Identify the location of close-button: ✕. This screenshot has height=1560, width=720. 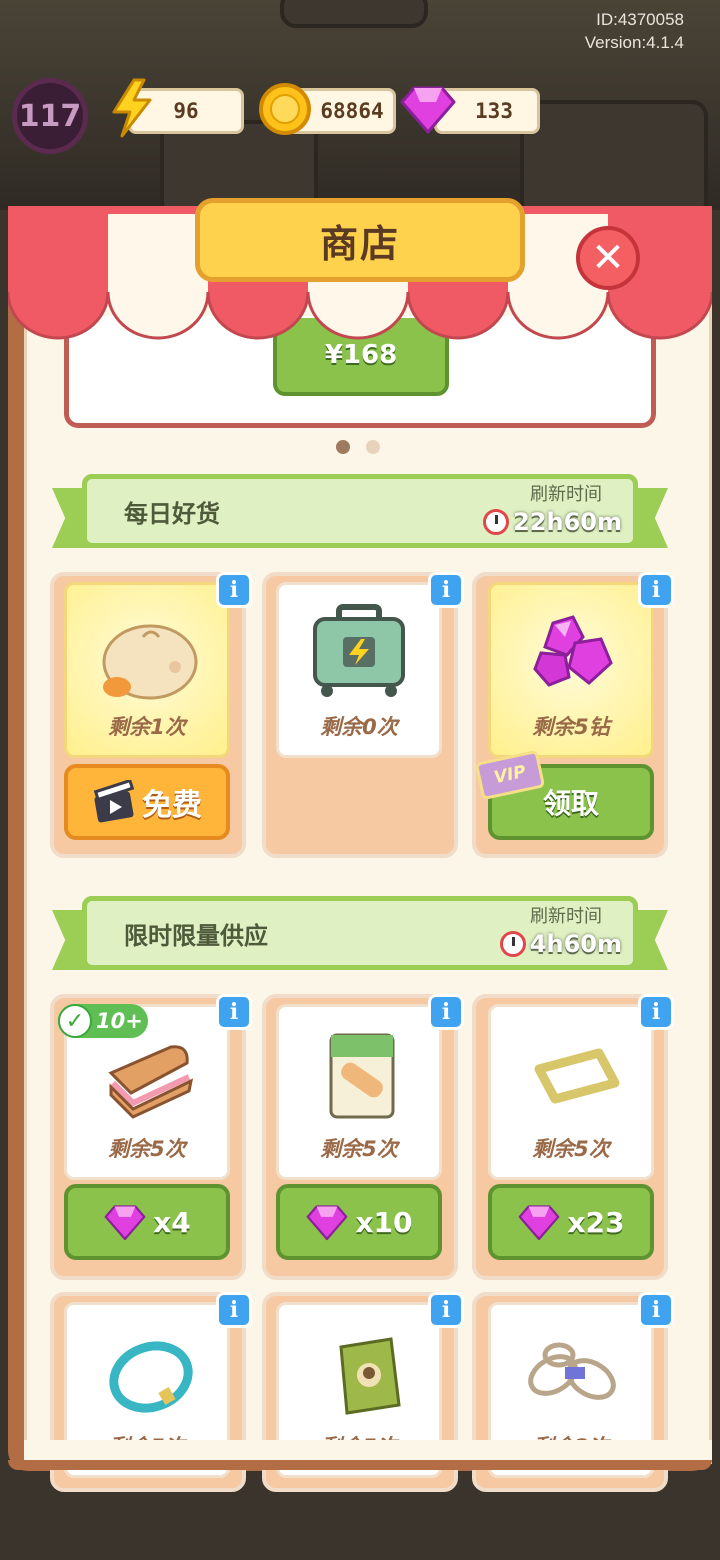
(608, 258).